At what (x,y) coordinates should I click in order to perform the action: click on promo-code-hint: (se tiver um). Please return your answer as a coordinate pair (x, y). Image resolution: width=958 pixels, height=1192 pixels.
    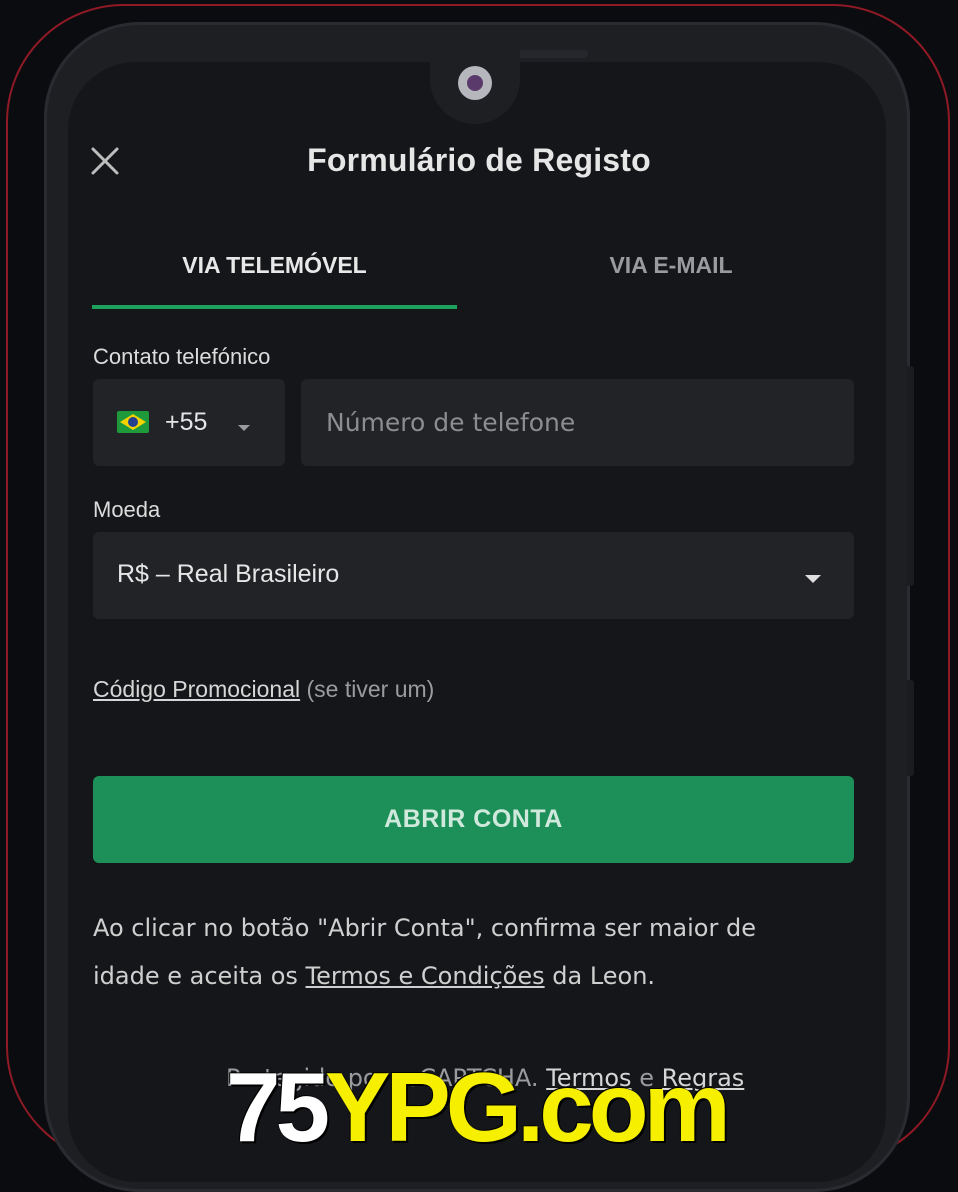
    Looking at the image, I should click on (370, 689).